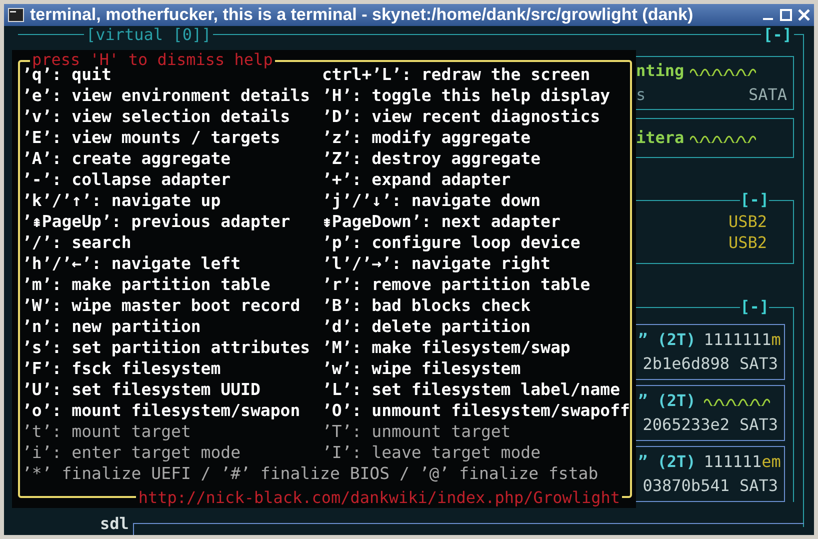  I want to click on help-entry: ’+’: expand adapter, so click(417, 179).